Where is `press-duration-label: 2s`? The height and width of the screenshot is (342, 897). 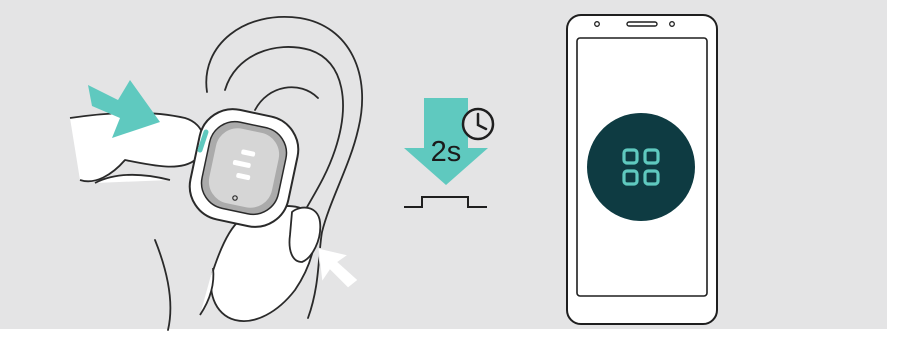 press-duration-label: 2s is located at coordinates (446, 152).